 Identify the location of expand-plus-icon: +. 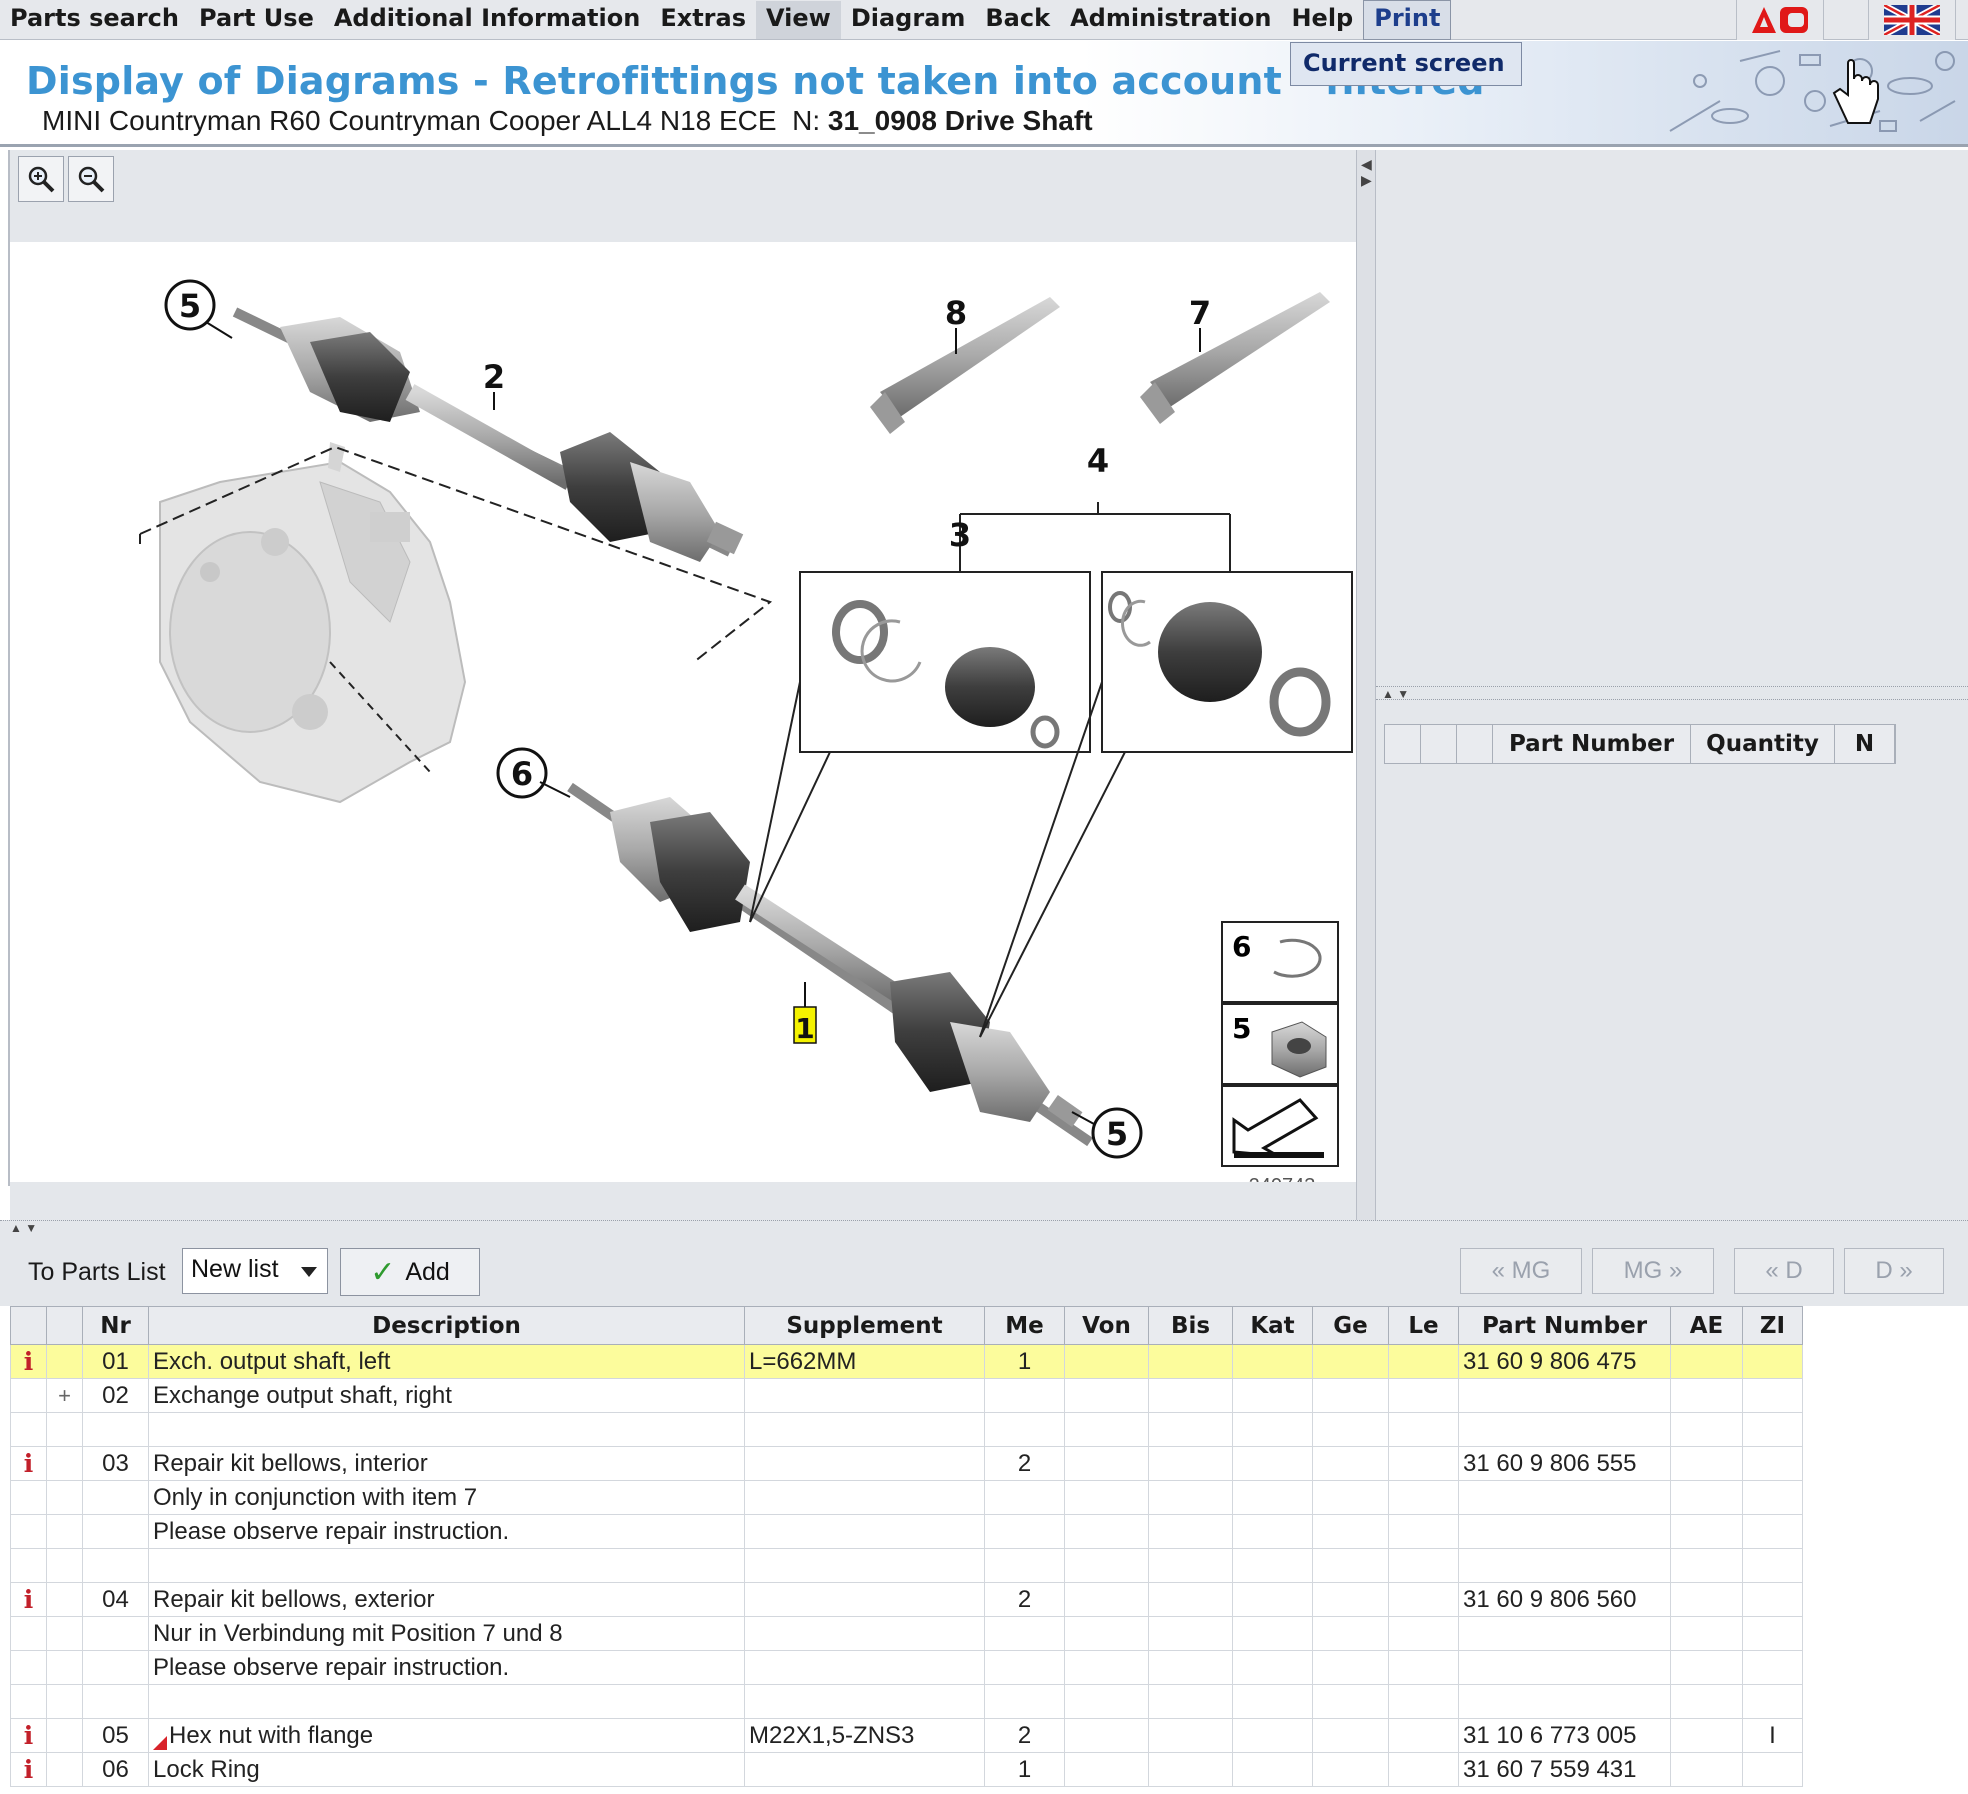
(64, 1395).